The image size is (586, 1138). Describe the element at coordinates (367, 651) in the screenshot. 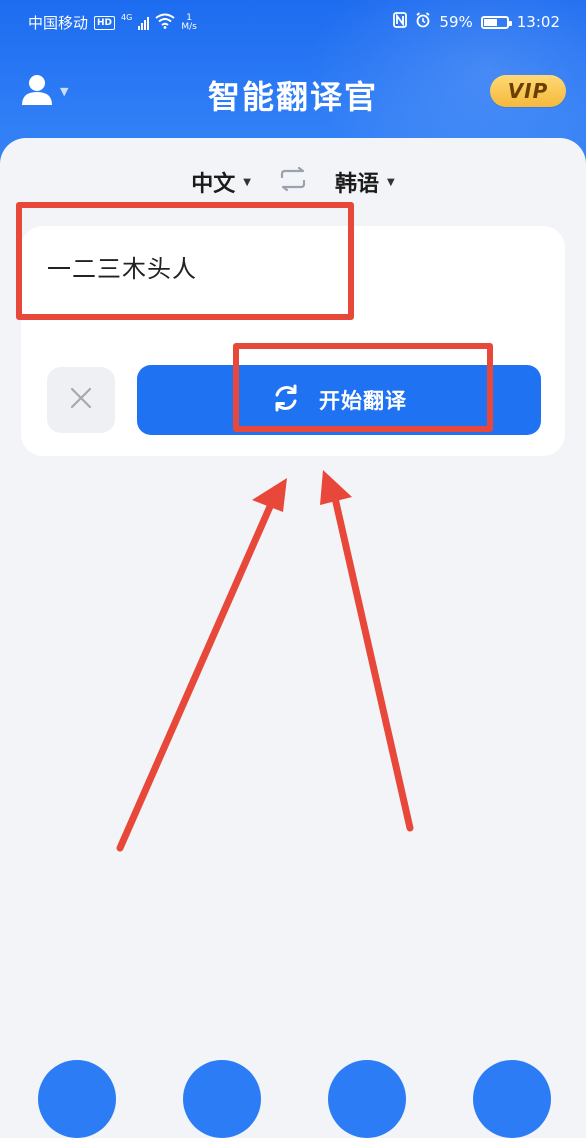

I see `annotation-arrow-right` at that location.